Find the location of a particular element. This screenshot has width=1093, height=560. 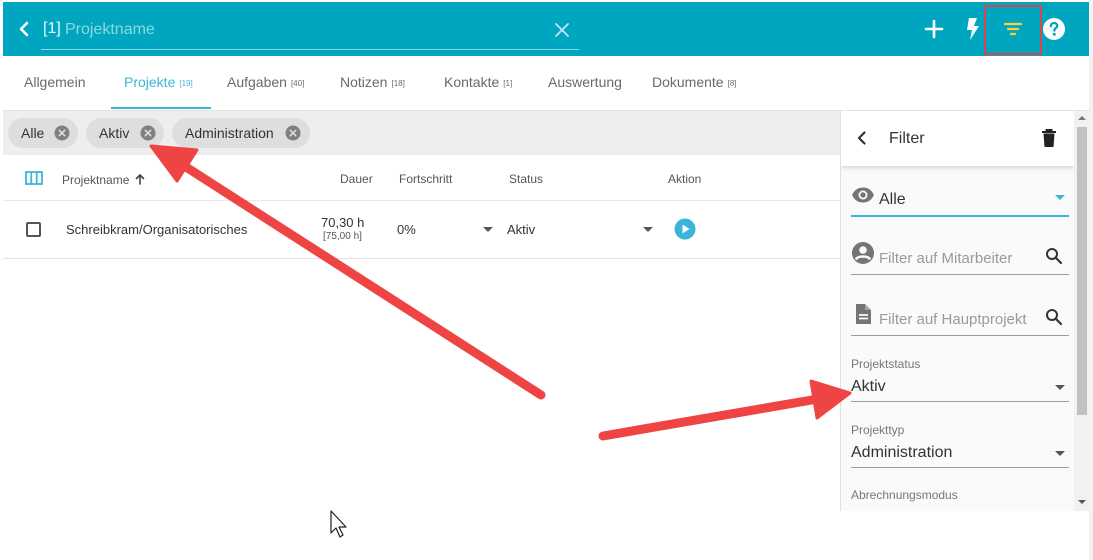

tab-aufgaben: Aufgaben [40] is located at coordinates (265, 82).